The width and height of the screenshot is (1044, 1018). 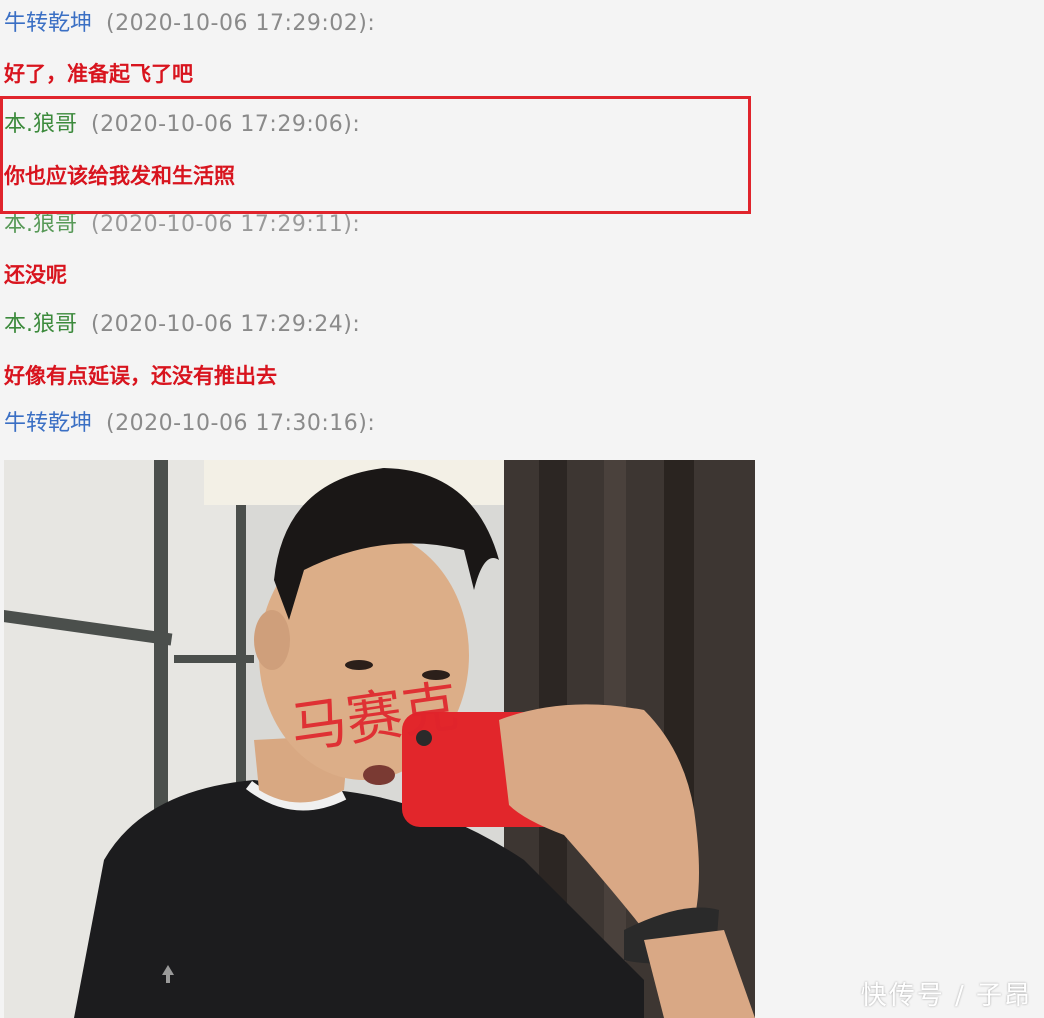 I want to click on ear, so click(x=272, y=640).